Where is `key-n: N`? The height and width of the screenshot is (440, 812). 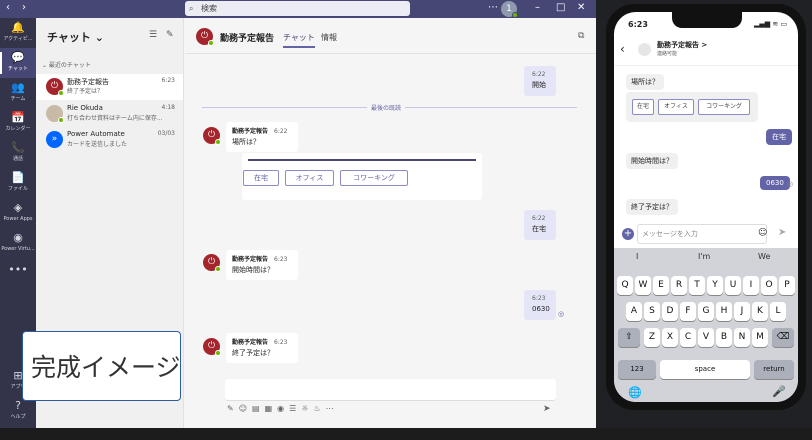
key-n: N is located at coordinates (742, 337).